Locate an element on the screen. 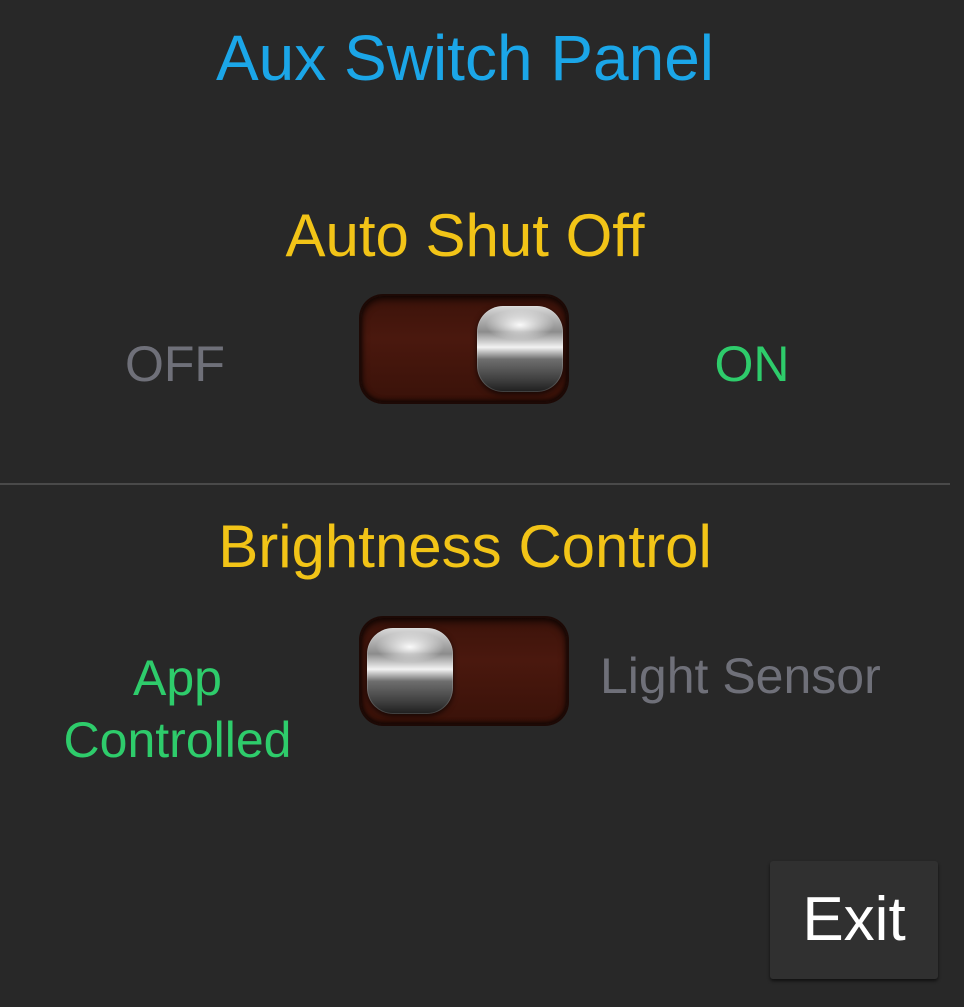 Image resolution: width=964 pixels, height=1007 pixels. auto-shut-off-title: Auto Shut Off is located at coordinates (465, 235).